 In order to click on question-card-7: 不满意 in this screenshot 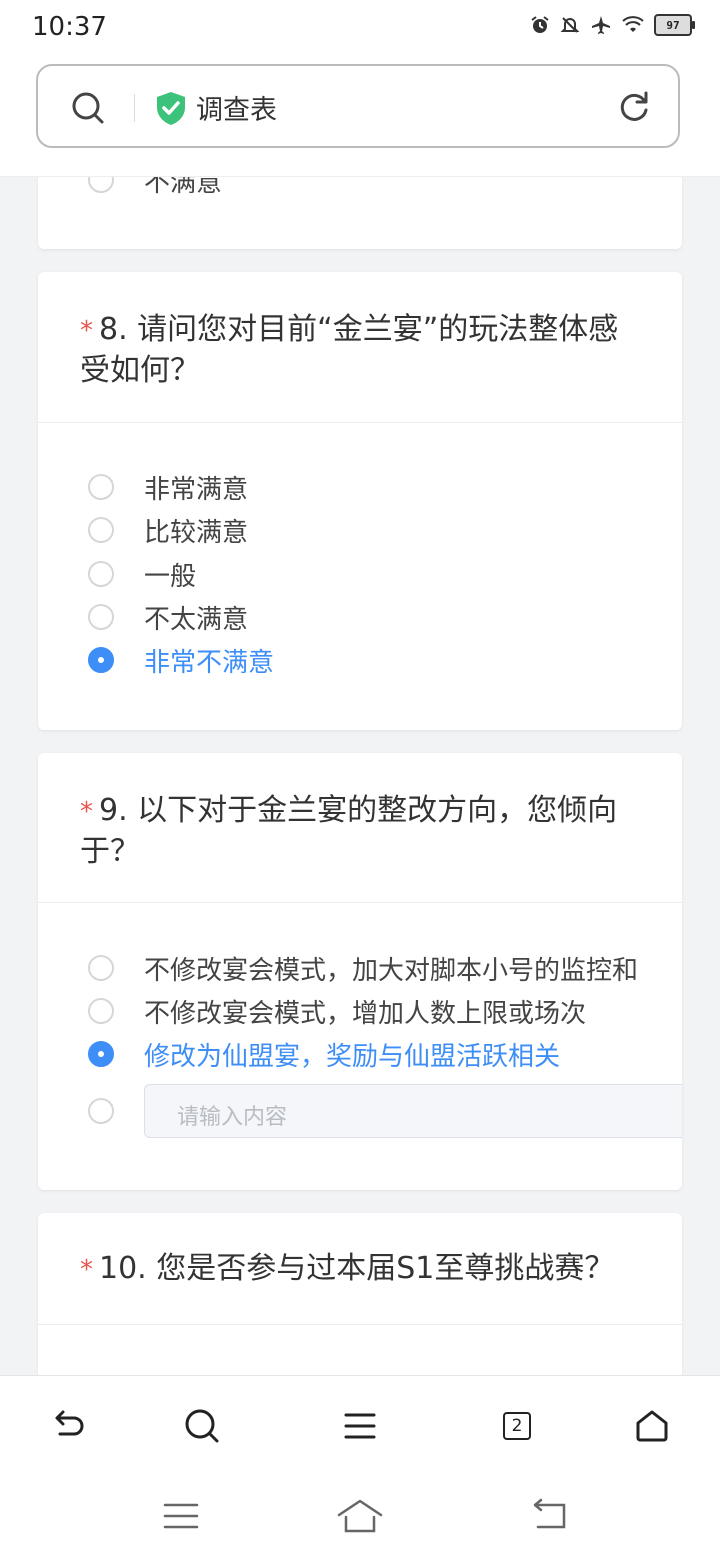, I will do `click(360, 213)`.